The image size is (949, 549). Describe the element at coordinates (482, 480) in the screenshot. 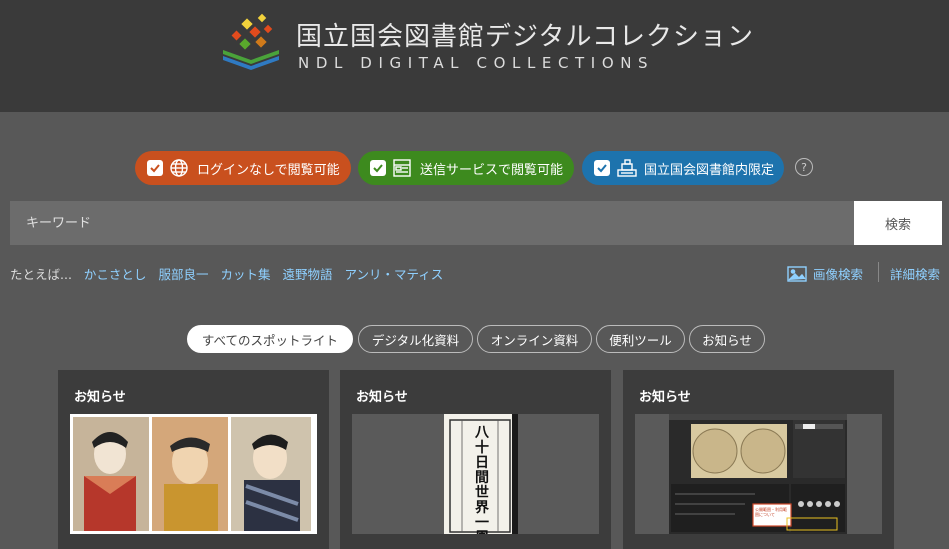

I see `book-title-text: 八十日間世界一周` at that location.